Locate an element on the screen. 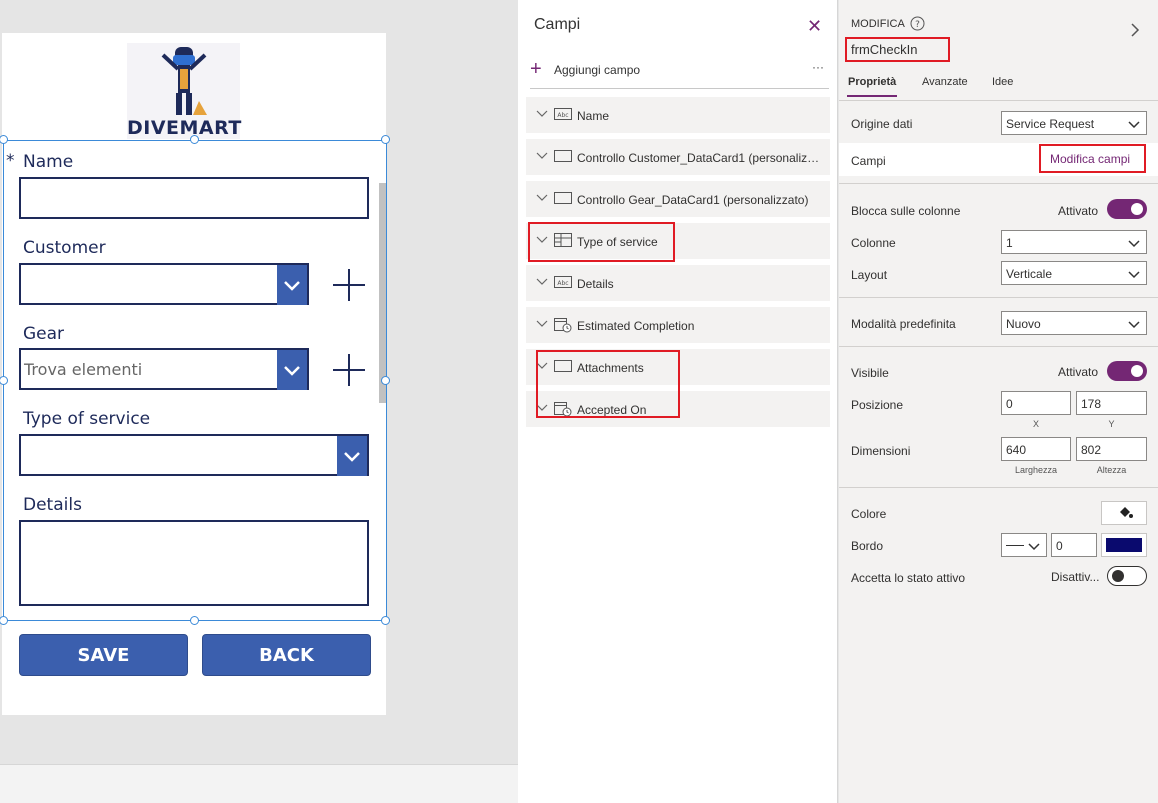 The width and height of the screenshot is (1158, 803). snap-columns-label: Blocca sulle colonne is located at coordinates (906, 211).